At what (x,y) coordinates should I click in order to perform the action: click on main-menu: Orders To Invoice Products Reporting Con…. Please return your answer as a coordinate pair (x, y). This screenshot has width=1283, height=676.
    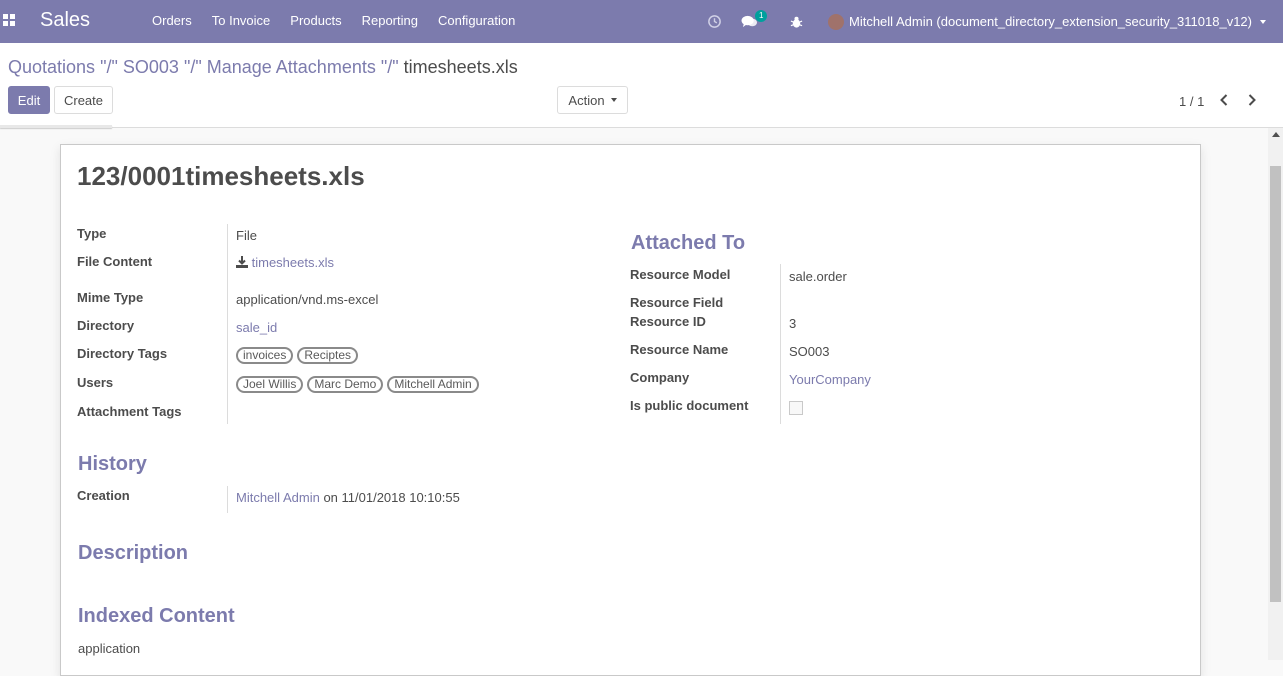
    Looking at the image, I should click on (333, 21).